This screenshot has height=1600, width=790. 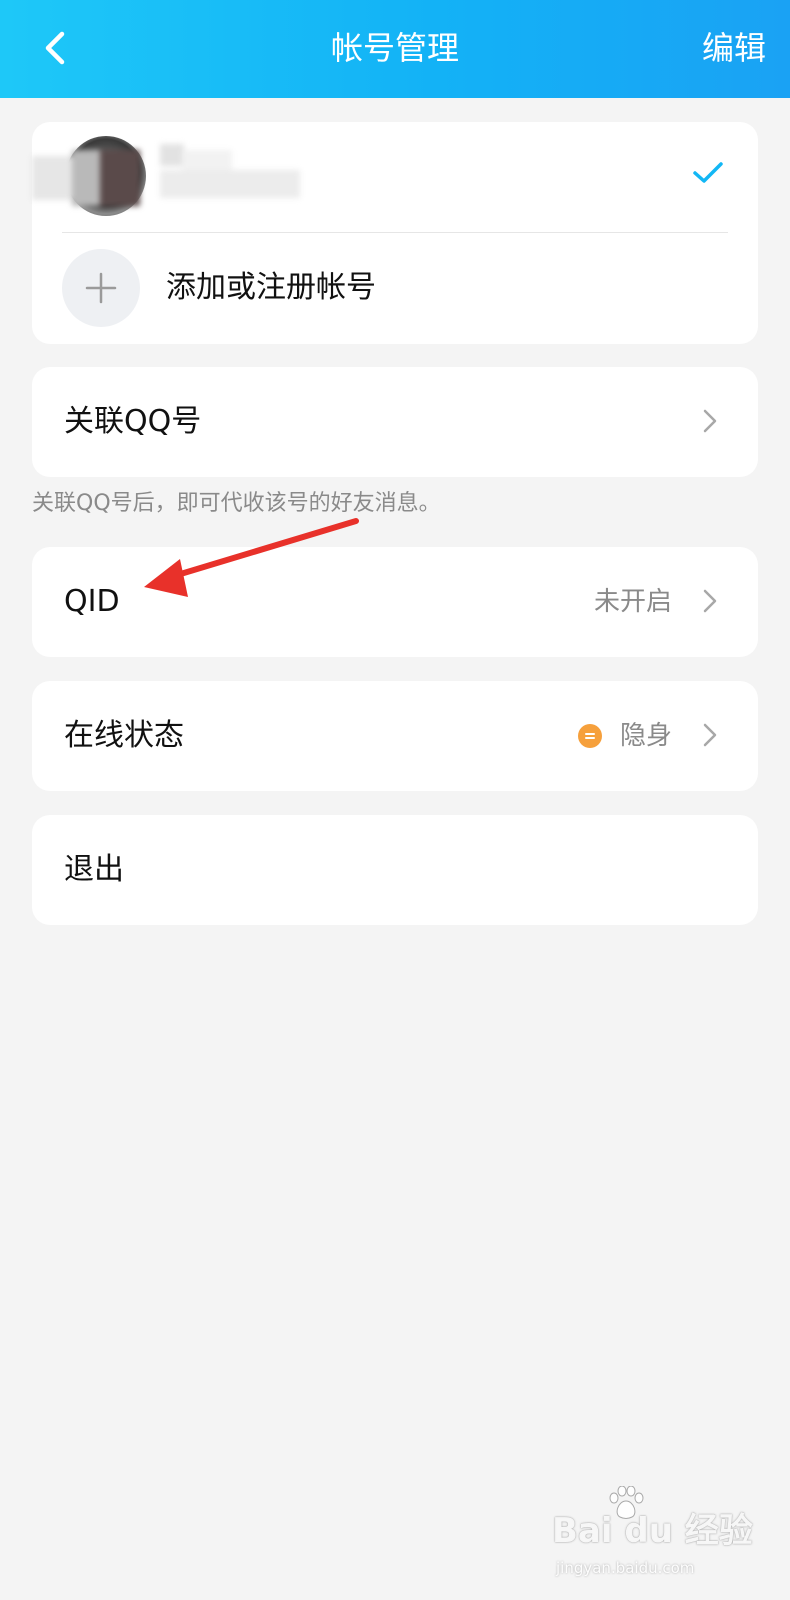 I want to click on page-title: 帐号管理, so click(x=394, y=48).